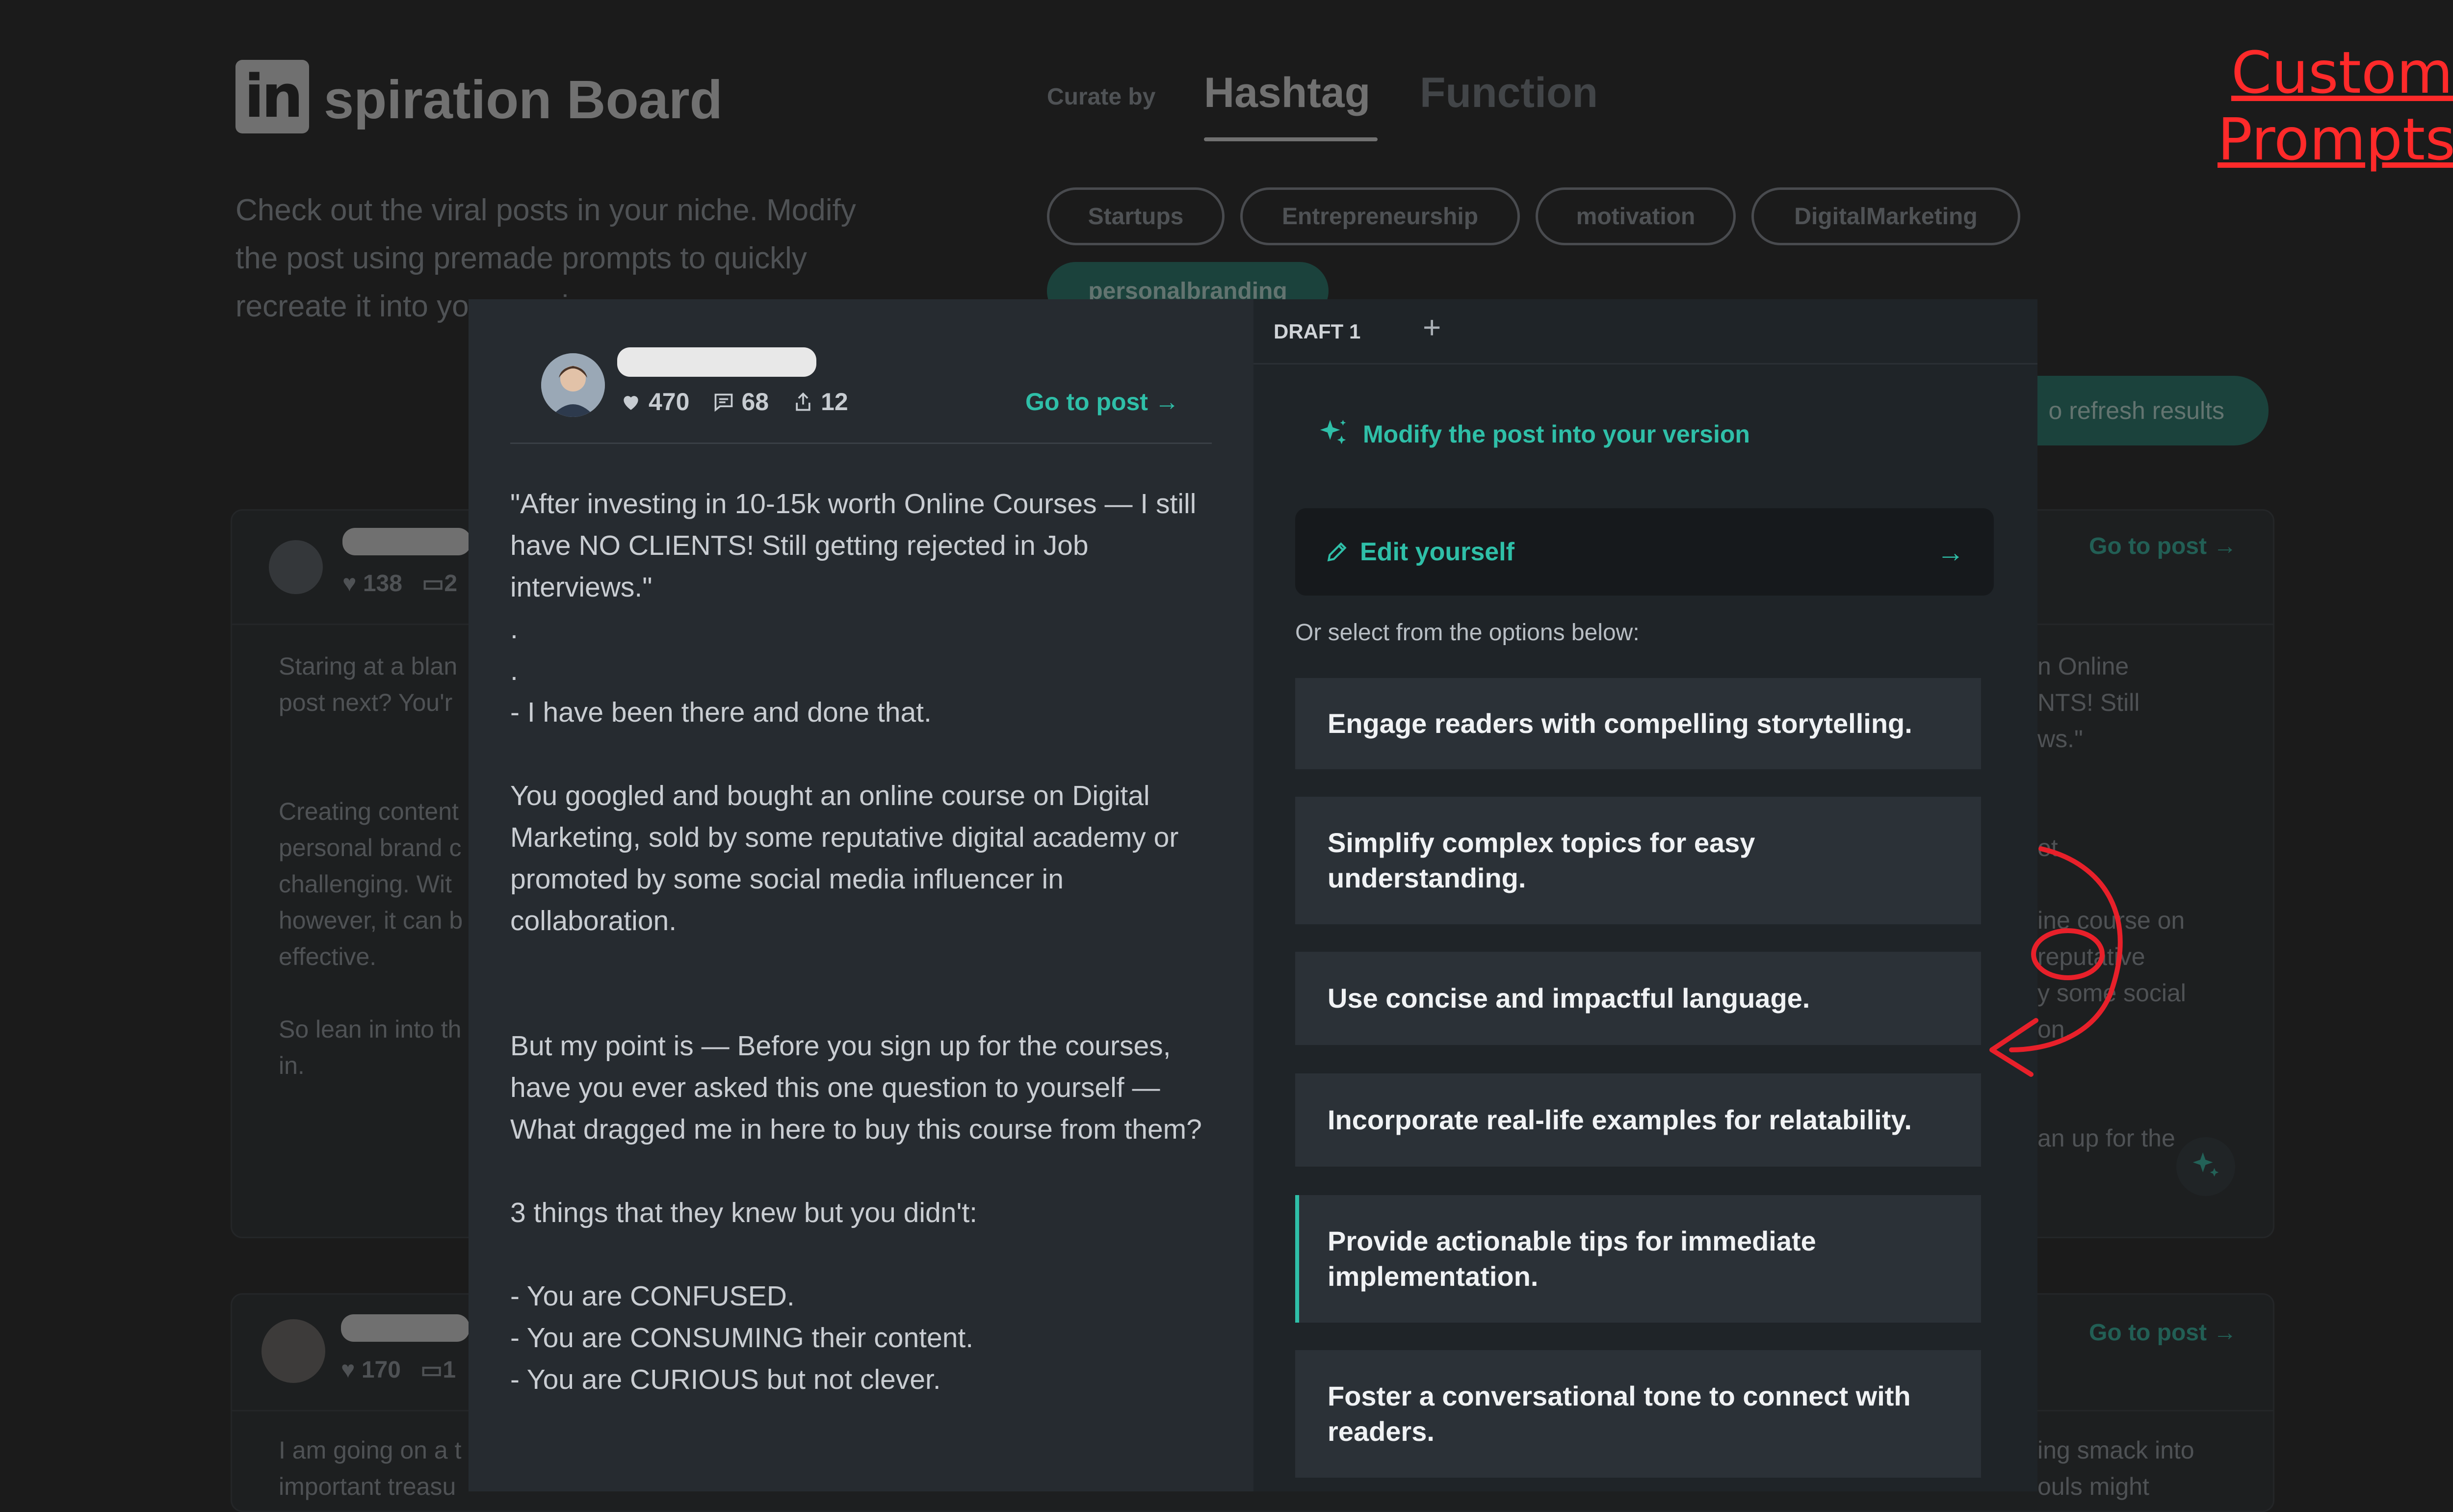 The width and height of the screenshot is (2453, 1512). Describe the element at coordinates (1556, 434) in the screenshot. I see `modify-heading-text: Modify the post into your version` at that location.